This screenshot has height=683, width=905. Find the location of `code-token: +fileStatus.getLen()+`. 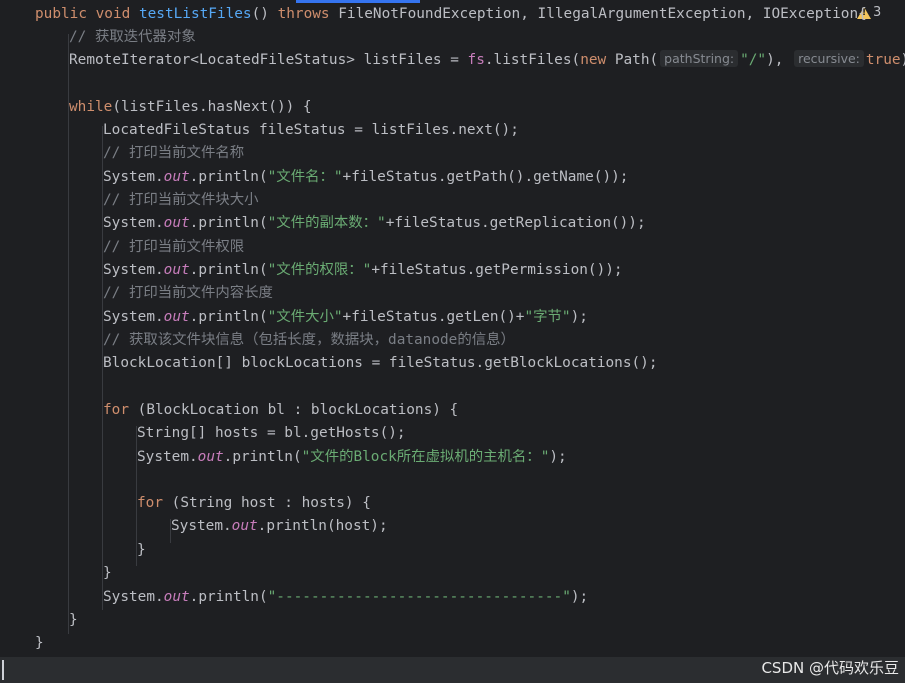

code-token: +fileStatus.getLen()+ is located at coordinates (433, 317).